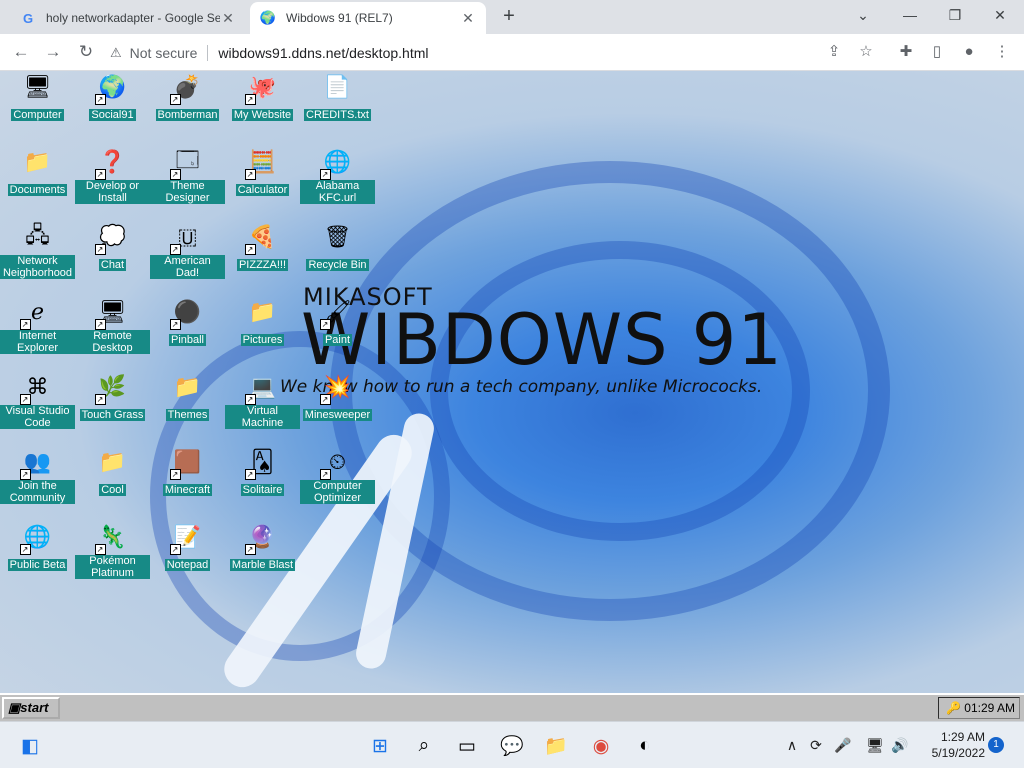 The width and height of the screenshot is (1024, 768). Describe the element at coordinates (336, 463) in the screenshot. I see `gauge-icon: ⏲ ↗` at that location.